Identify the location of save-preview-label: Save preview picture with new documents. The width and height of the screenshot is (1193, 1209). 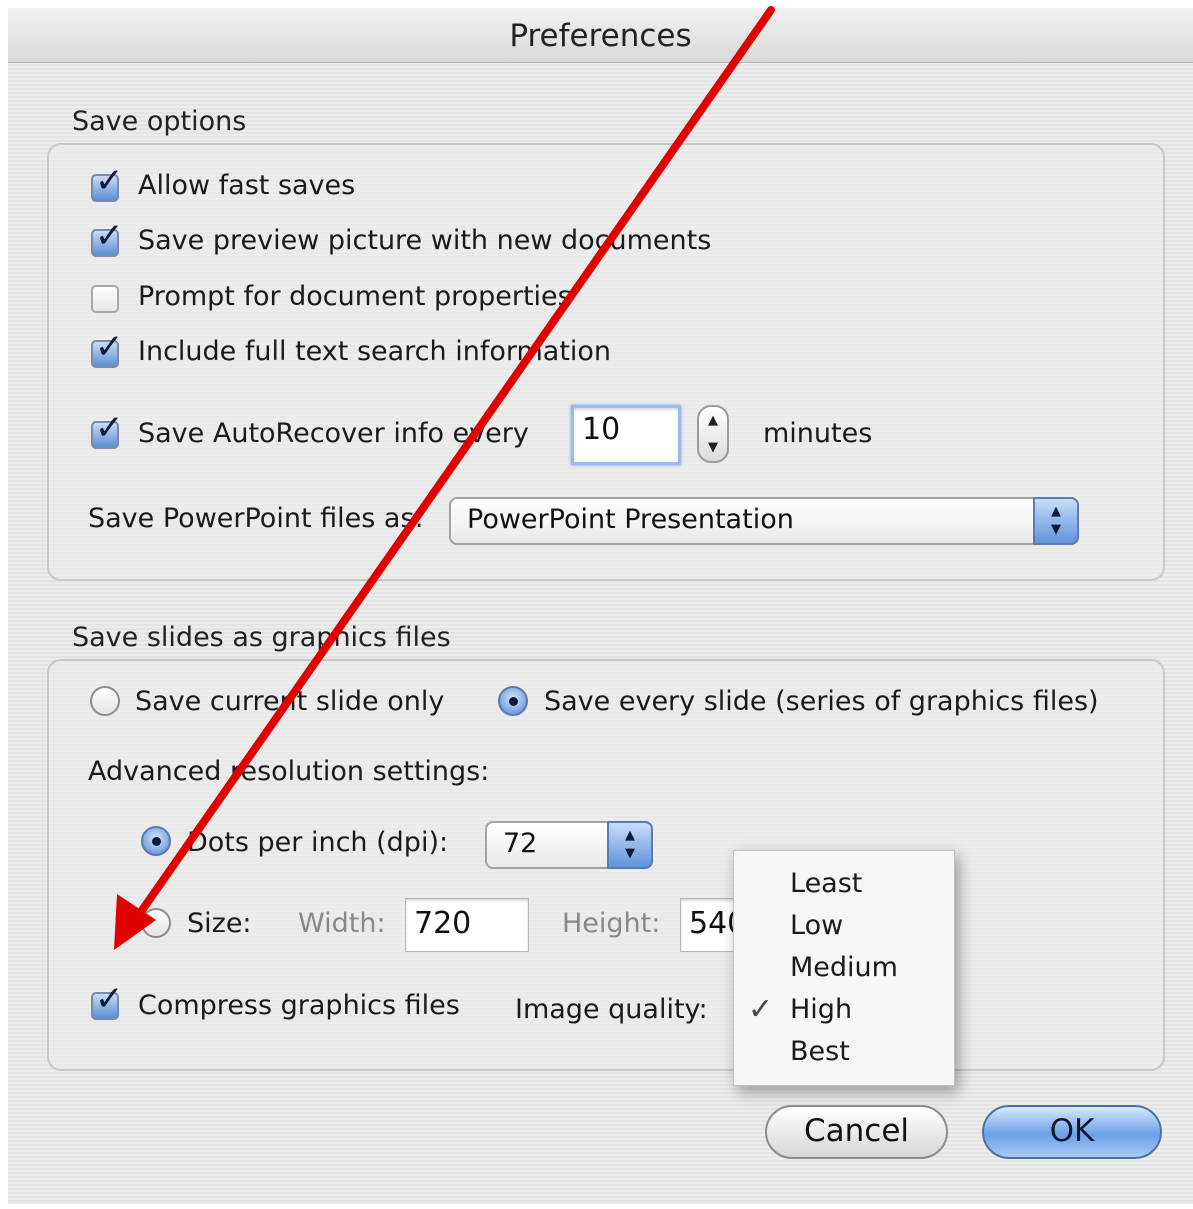
(424, 240).